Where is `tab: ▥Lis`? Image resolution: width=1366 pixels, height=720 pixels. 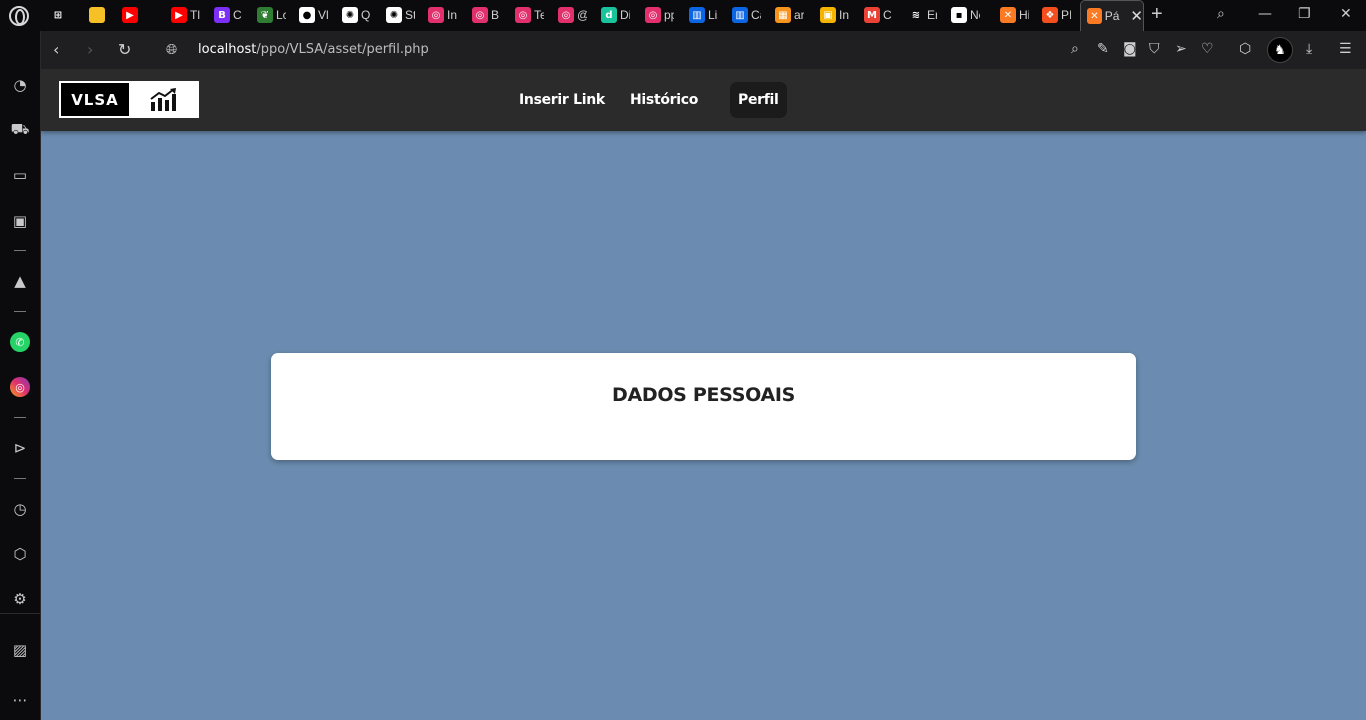 tab: ▥Lis is located at coordinates (703, 15).